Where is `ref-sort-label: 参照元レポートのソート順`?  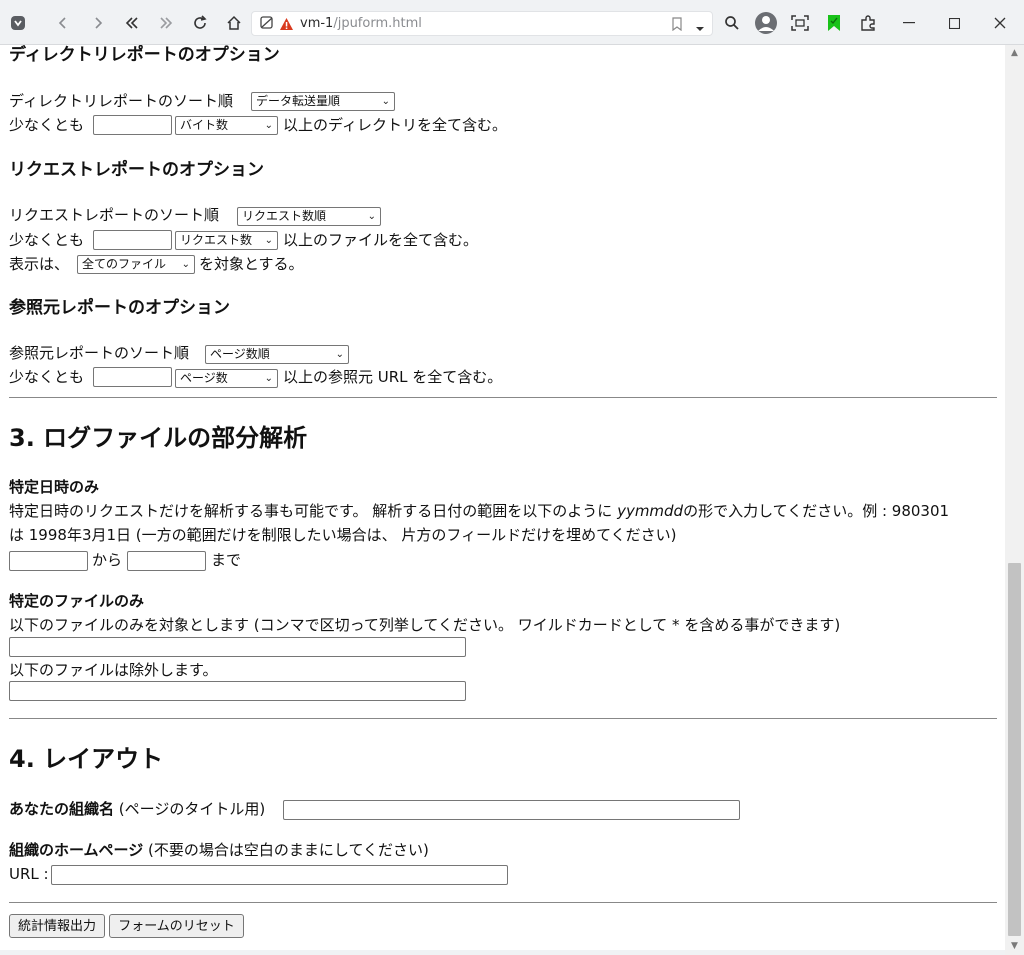
ref-sort-label: 参照元レポートのソート順 is located at coordinates (99, 353).